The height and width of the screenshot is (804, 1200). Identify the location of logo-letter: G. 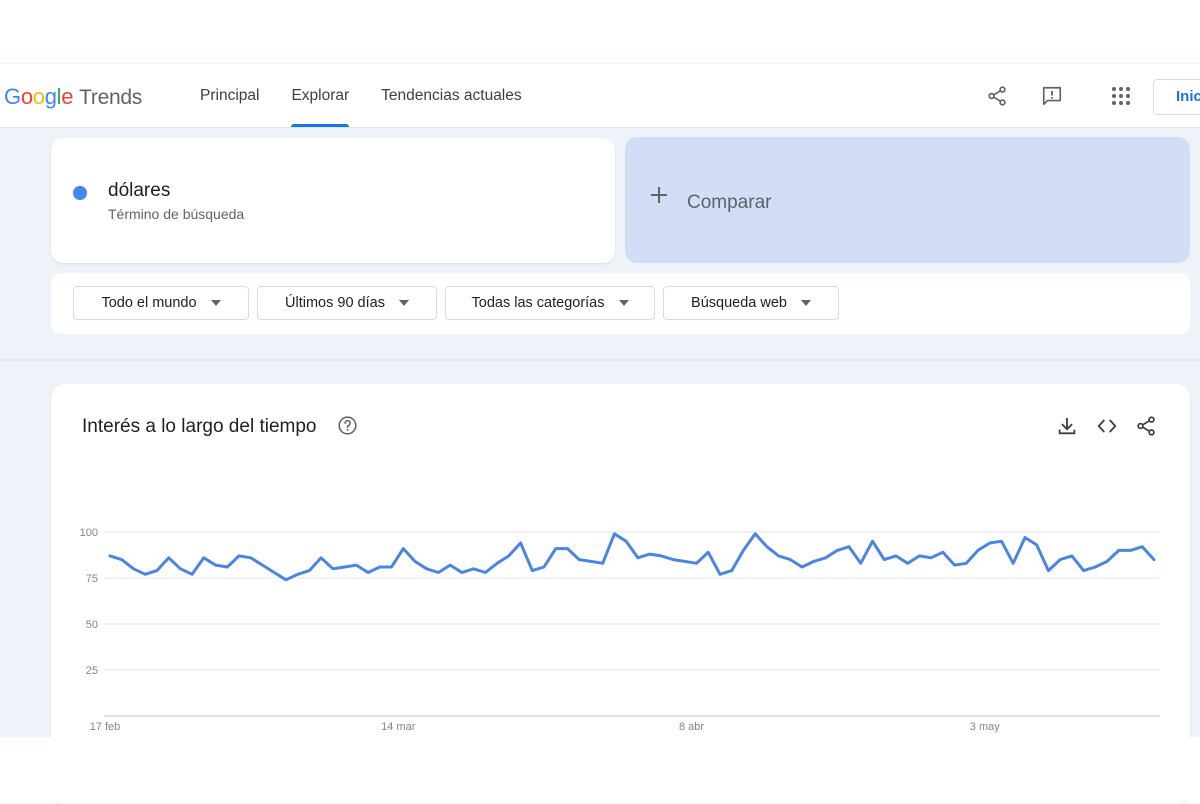
(12, 96).